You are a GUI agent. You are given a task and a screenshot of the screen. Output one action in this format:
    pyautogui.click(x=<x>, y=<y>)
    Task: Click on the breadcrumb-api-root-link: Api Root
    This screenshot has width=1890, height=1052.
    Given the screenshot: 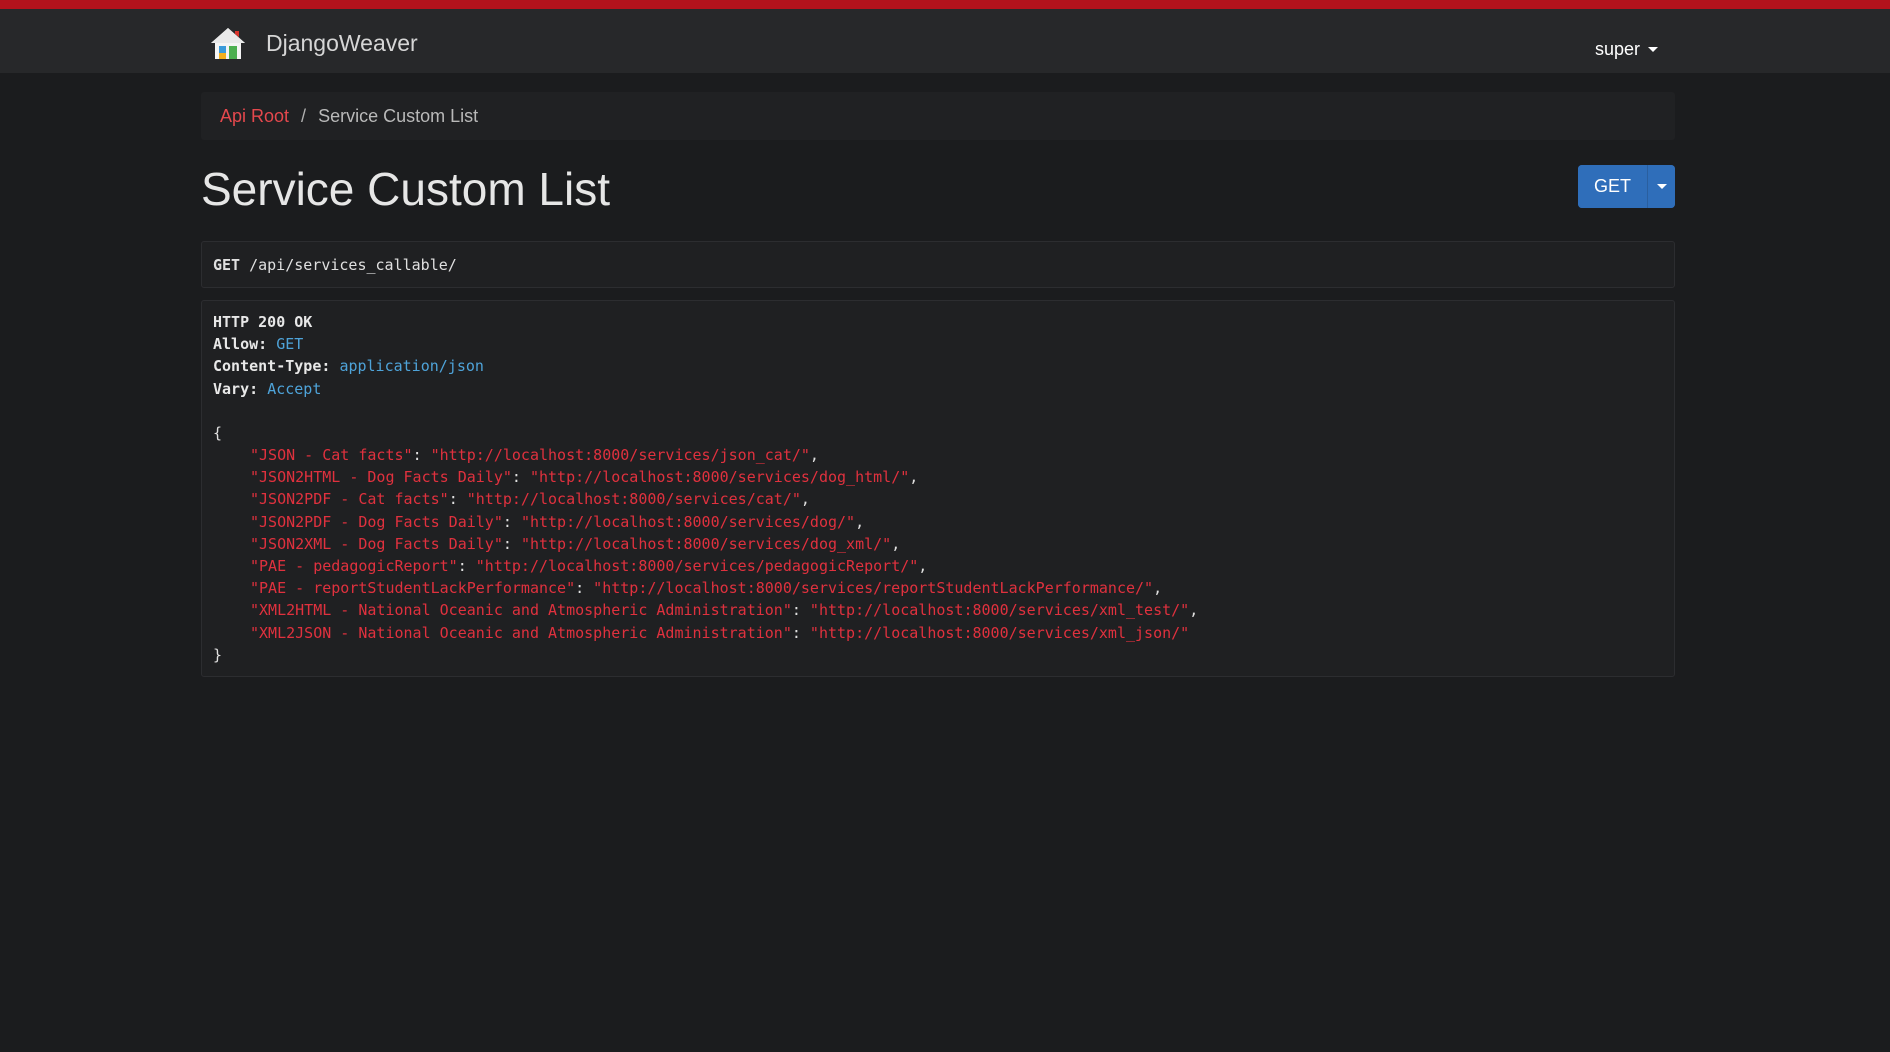 What is the action you would take?
    pyautogui.click(x=254, y=116)
    